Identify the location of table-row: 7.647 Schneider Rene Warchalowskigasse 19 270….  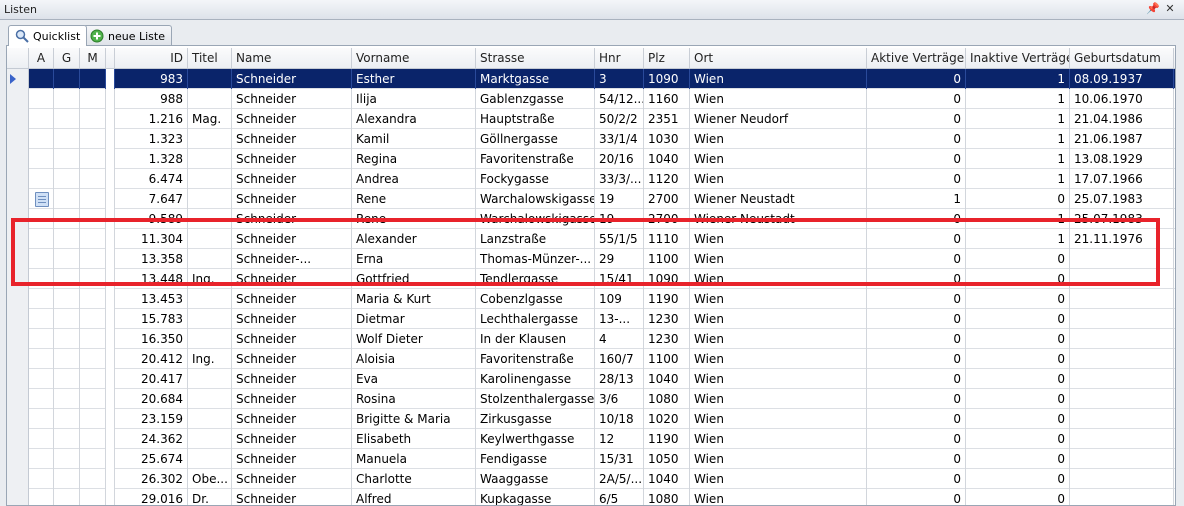
(591, 199).